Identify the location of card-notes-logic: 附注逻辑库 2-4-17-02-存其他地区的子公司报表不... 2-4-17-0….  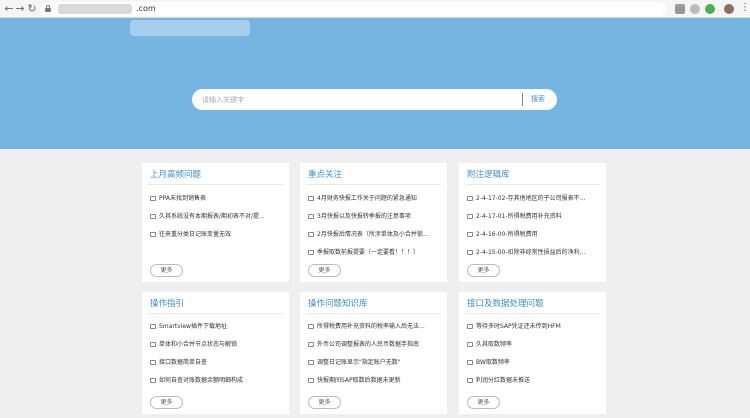
(532, 222).